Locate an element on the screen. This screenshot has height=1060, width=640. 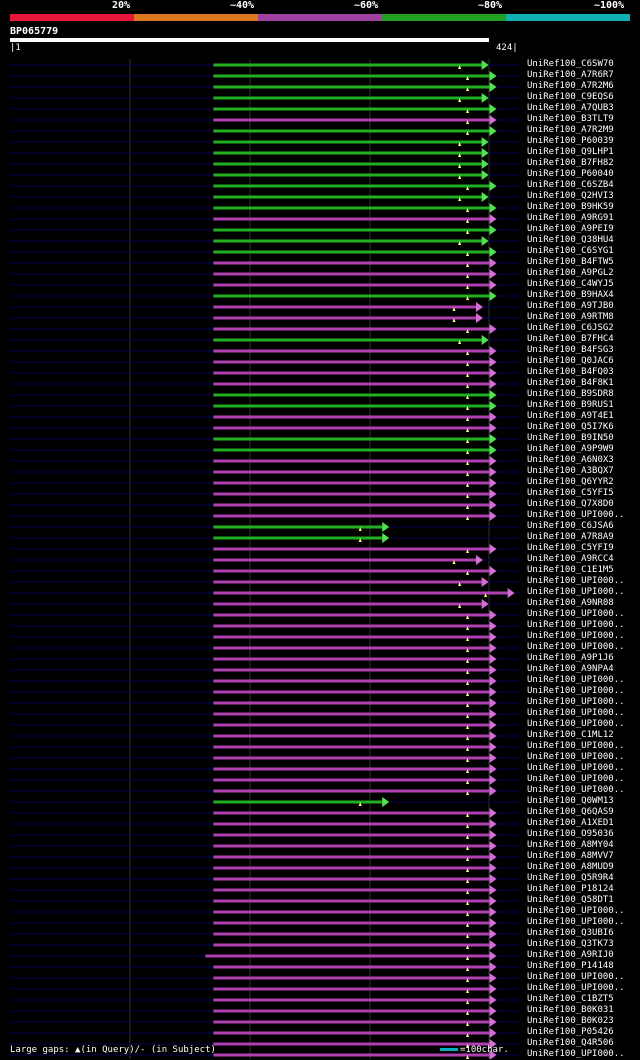
hit-label: UniRef100_A1XED1 is located at coordinates (570, 823).